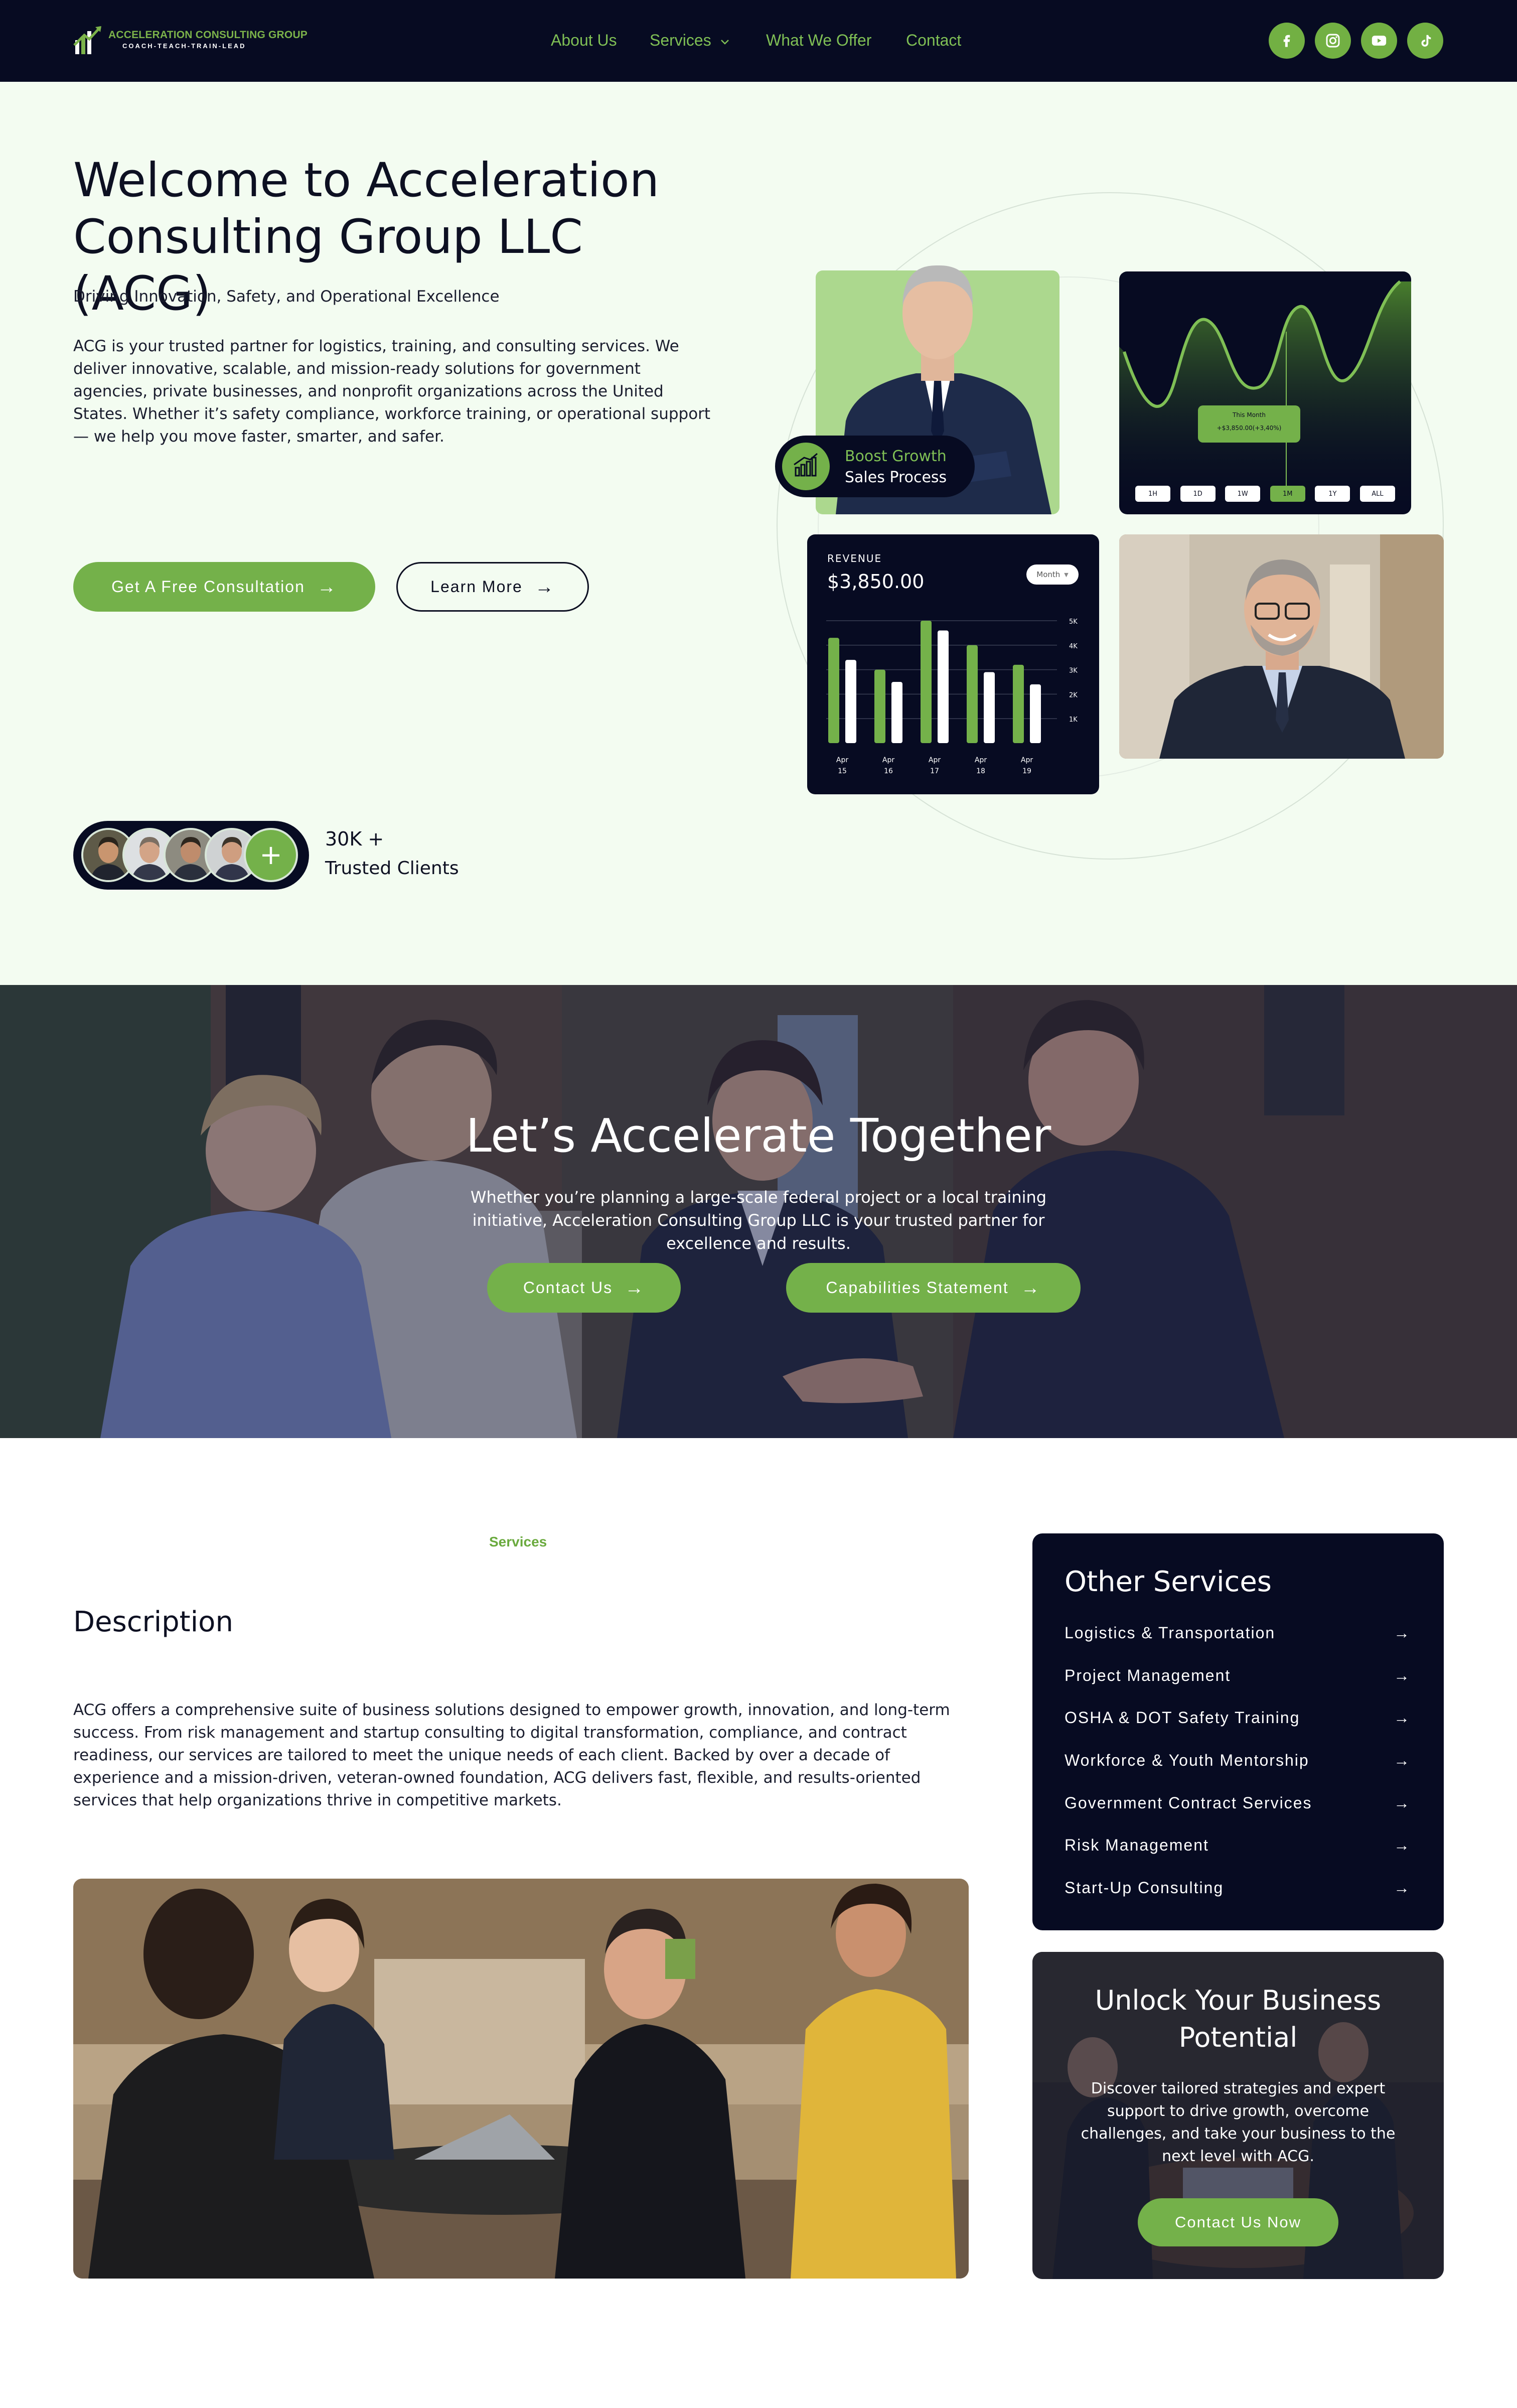 This screenshot has height=2408, width=1517. Describe the element at coordinates (1239, 2019) in the screenshot. I see `cta-title: Unlock Your Business Potential` at that location.